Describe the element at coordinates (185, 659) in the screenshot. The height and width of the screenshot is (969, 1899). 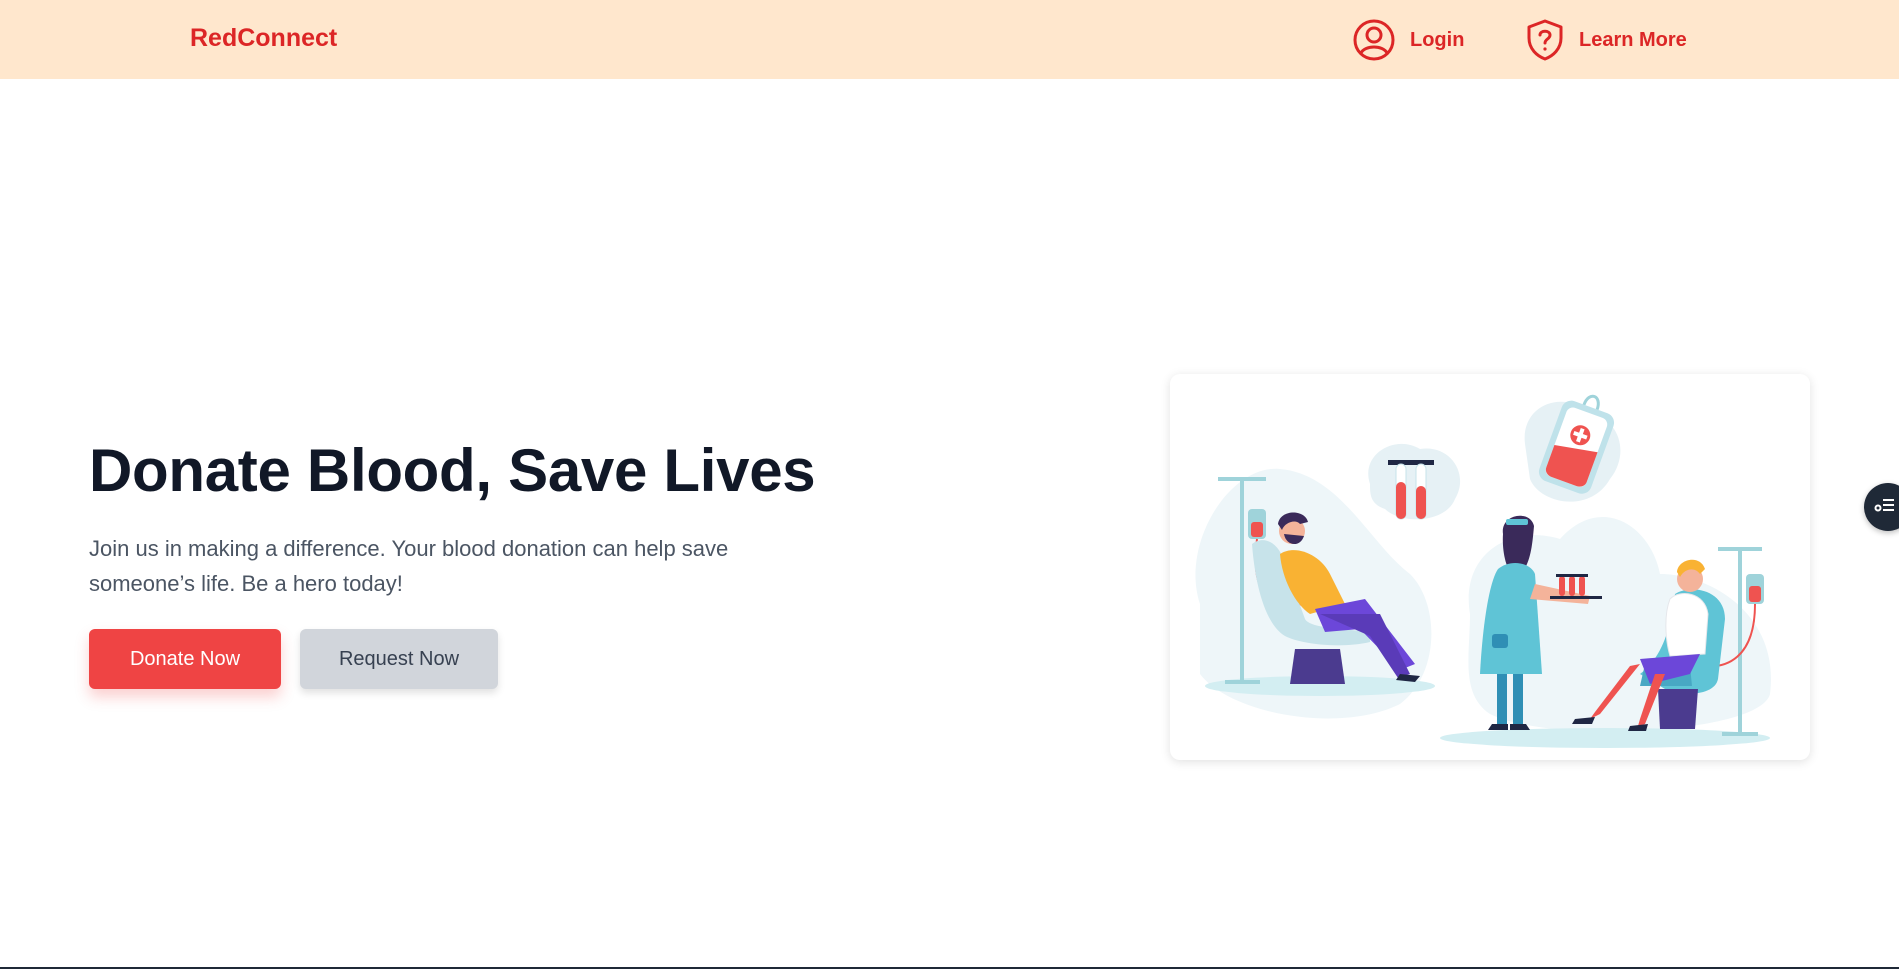
I see `donate-now-button: Donate Now` at that location.